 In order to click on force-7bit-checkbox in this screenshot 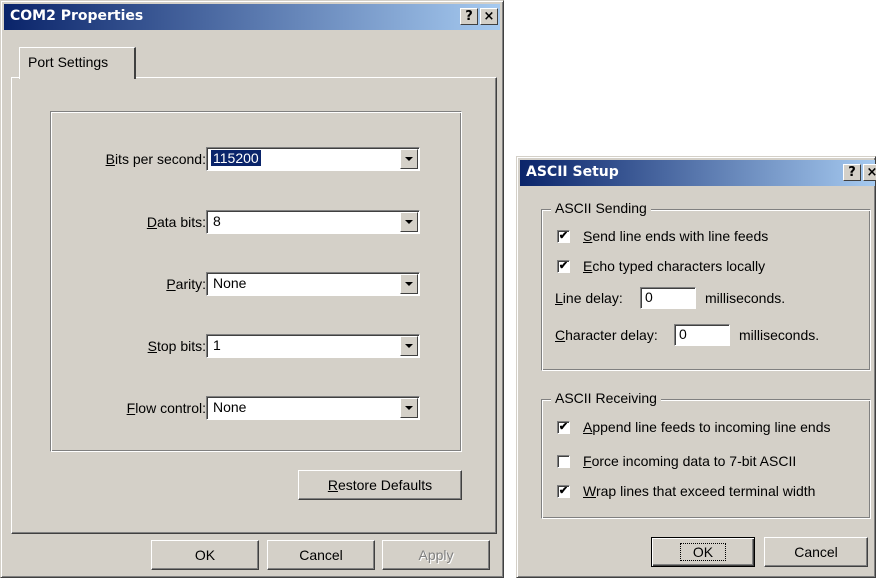, I will do `click(563, 461)`.